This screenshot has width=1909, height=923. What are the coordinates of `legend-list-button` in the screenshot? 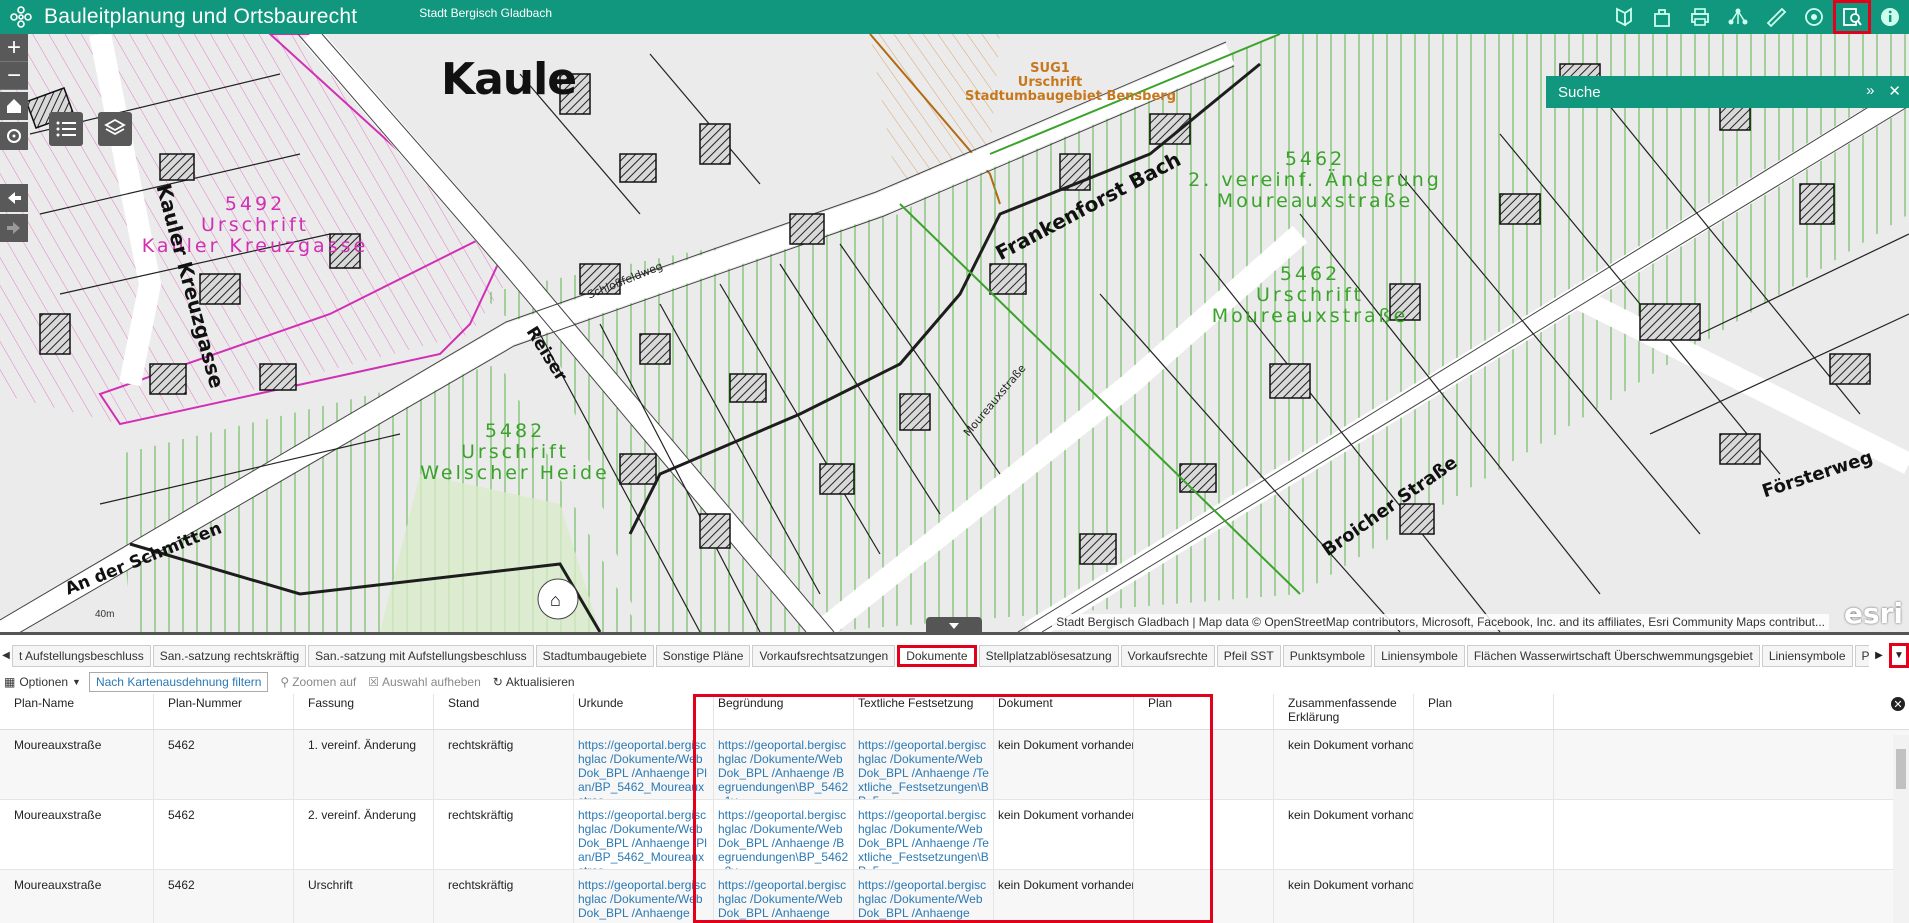 It's located at (66, 129).